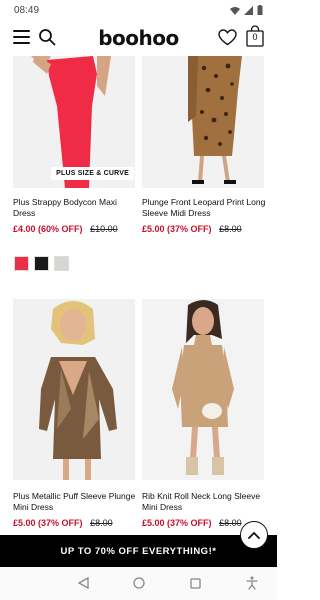 The width and height of the screenshot is (320, 600). I want to click on color-swatch-red, so click(21, 263).